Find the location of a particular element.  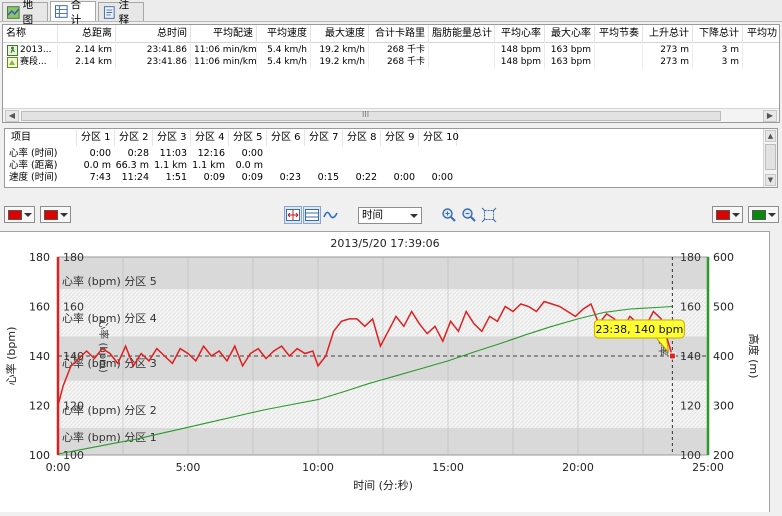

x-tick: 20:00 is located at coordinates (578, 467).